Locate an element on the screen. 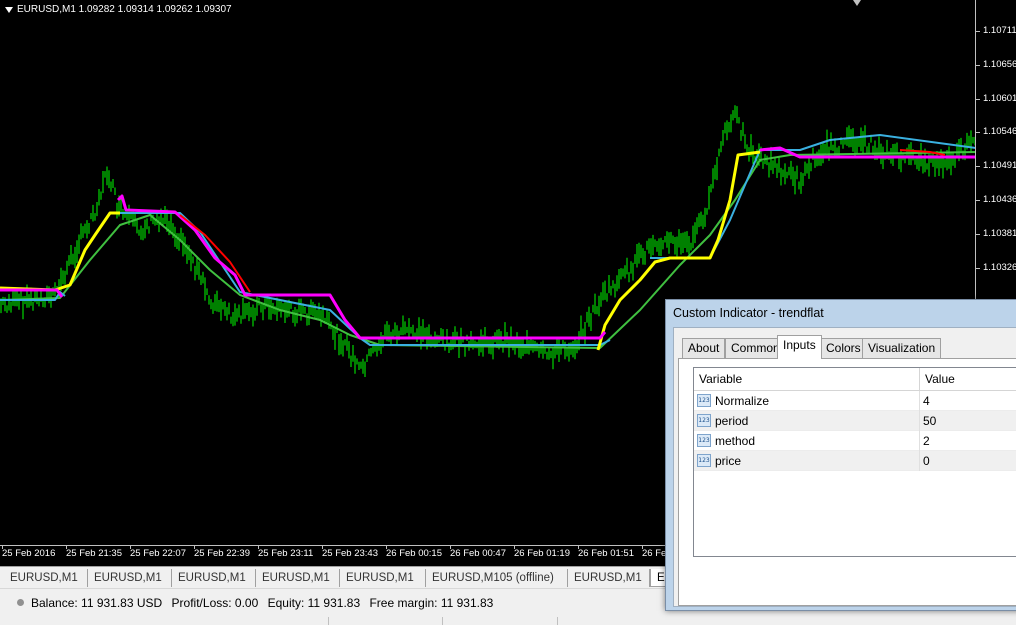  chart-tab-active: E is located at coordinates (658, 578).